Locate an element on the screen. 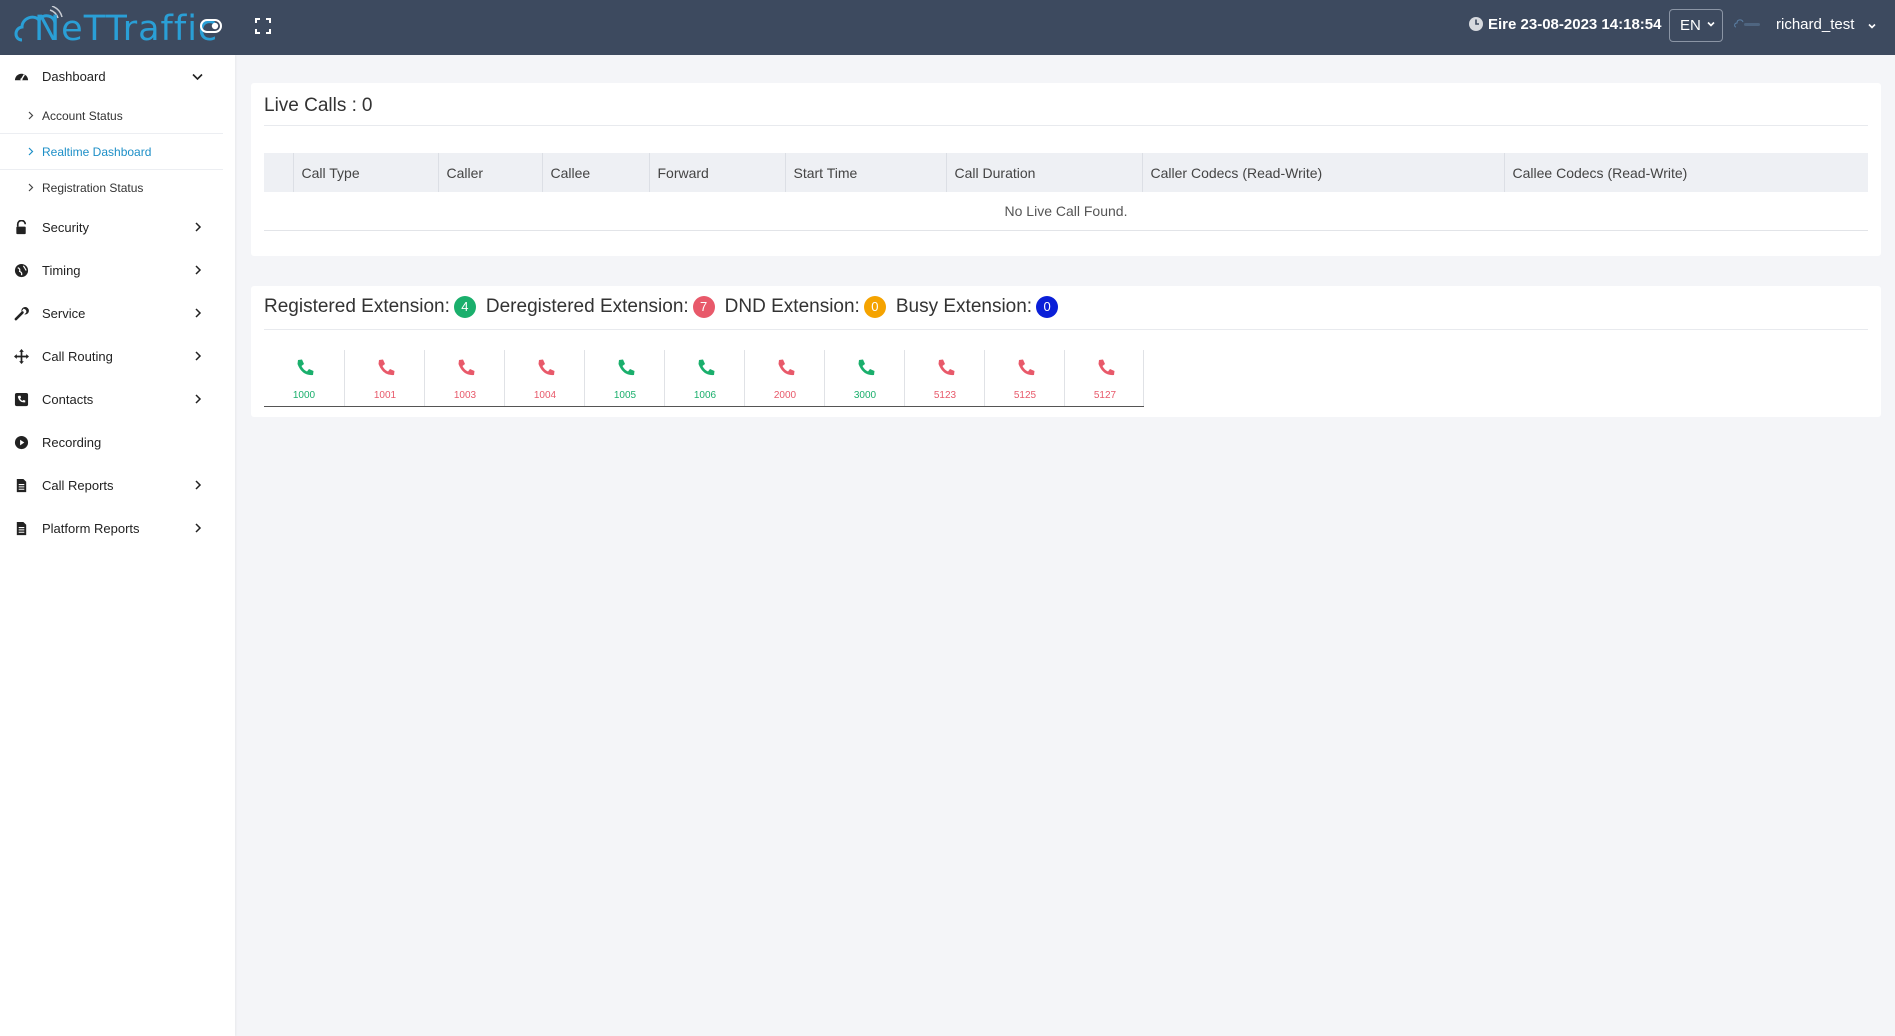 This screenshot has width=1895, height=1036. deregistered-count-badge: 7 is located at coordinates (703, 307).